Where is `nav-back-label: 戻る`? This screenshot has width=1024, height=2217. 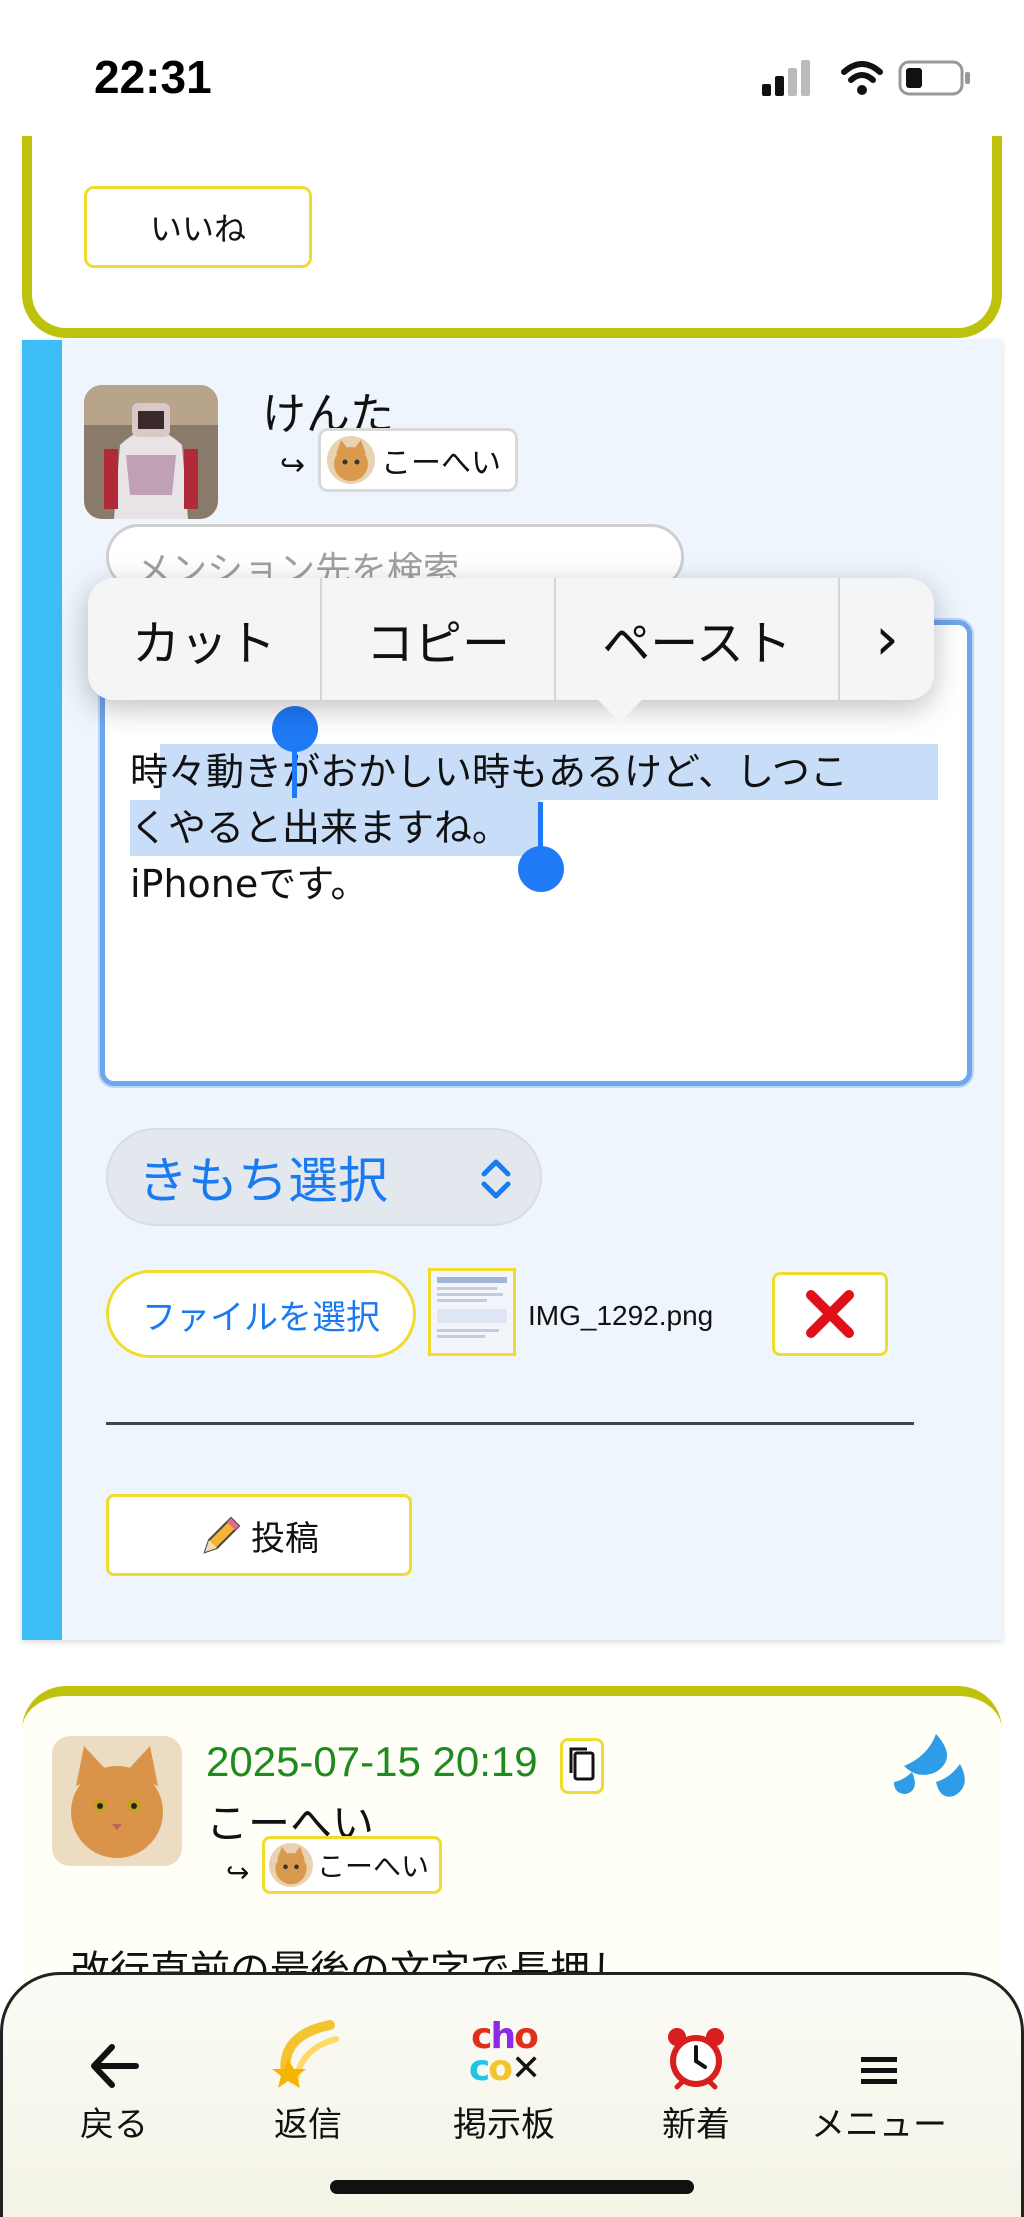 nav-back-label: 戻る is located at coordinates (114, 2125).